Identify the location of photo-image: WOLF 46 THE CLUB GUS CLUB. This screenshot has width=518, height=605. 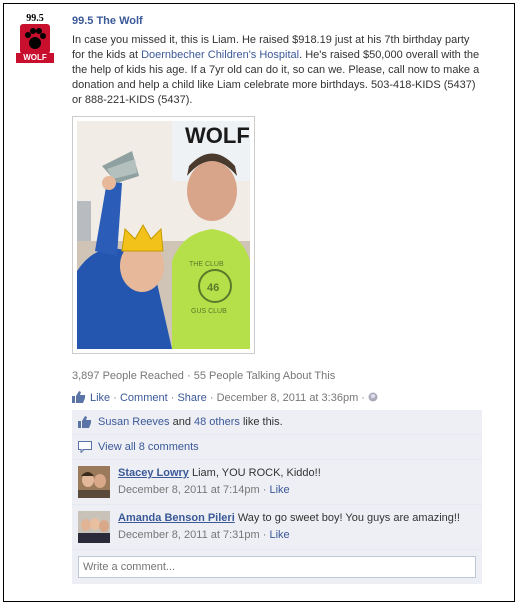
(163, 235).